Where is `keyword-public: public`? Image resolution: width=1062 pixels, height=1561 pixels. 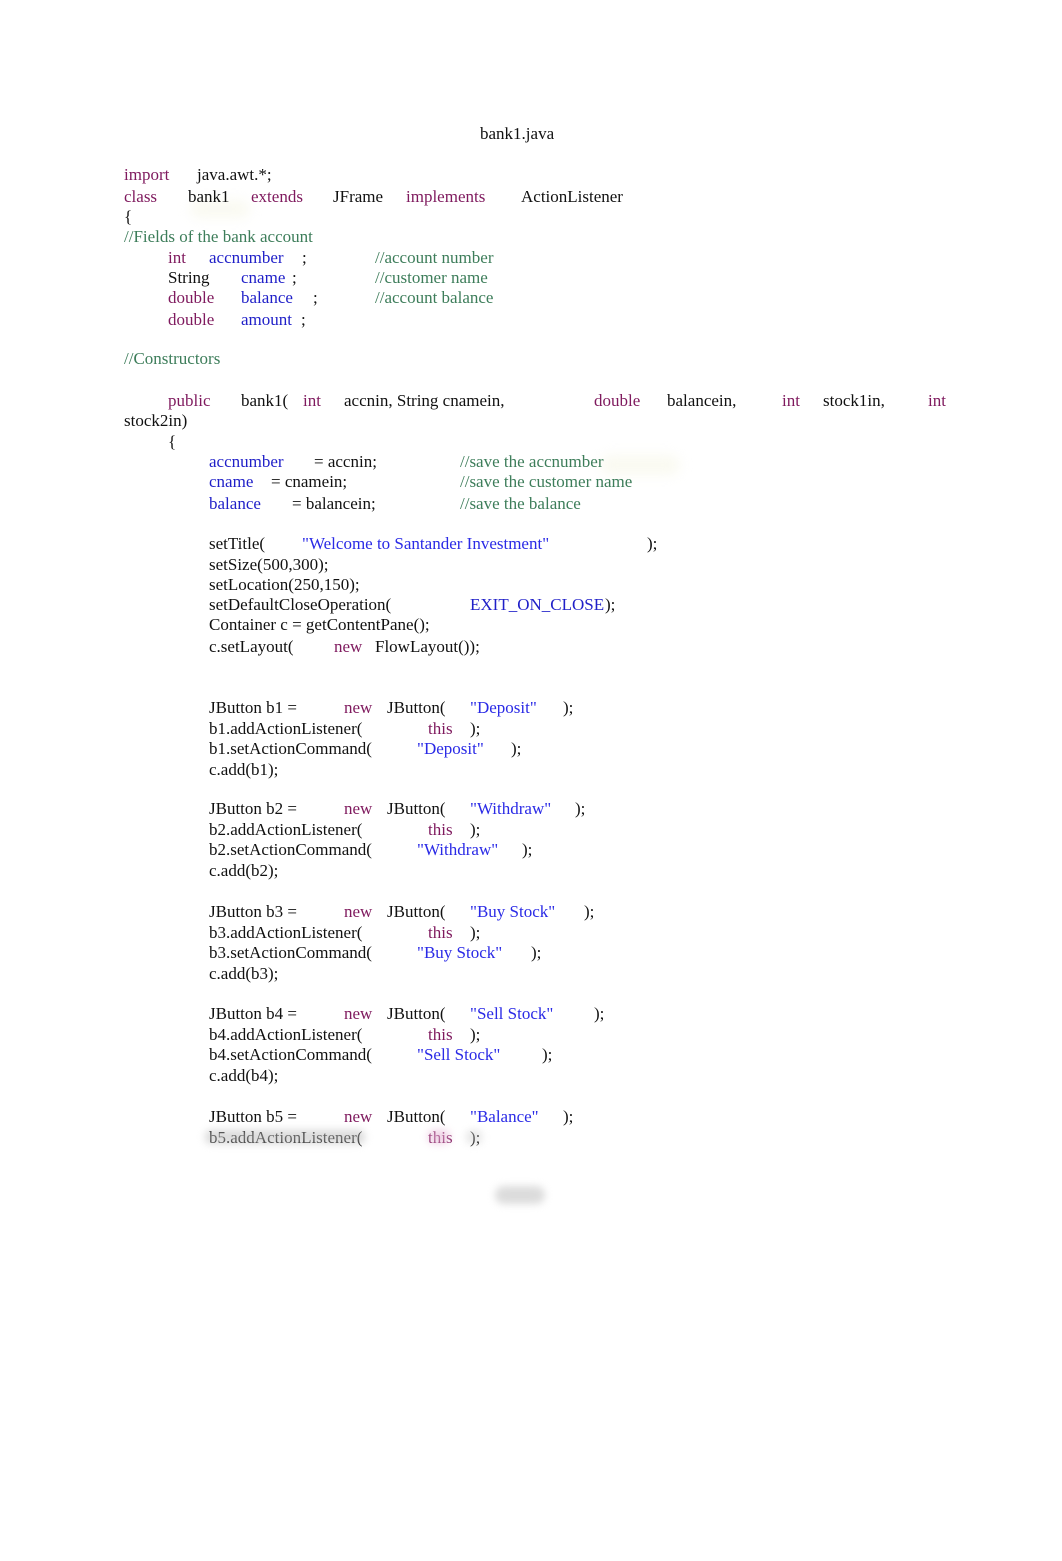 keyword-public: public is located at coordinates (189, 400).